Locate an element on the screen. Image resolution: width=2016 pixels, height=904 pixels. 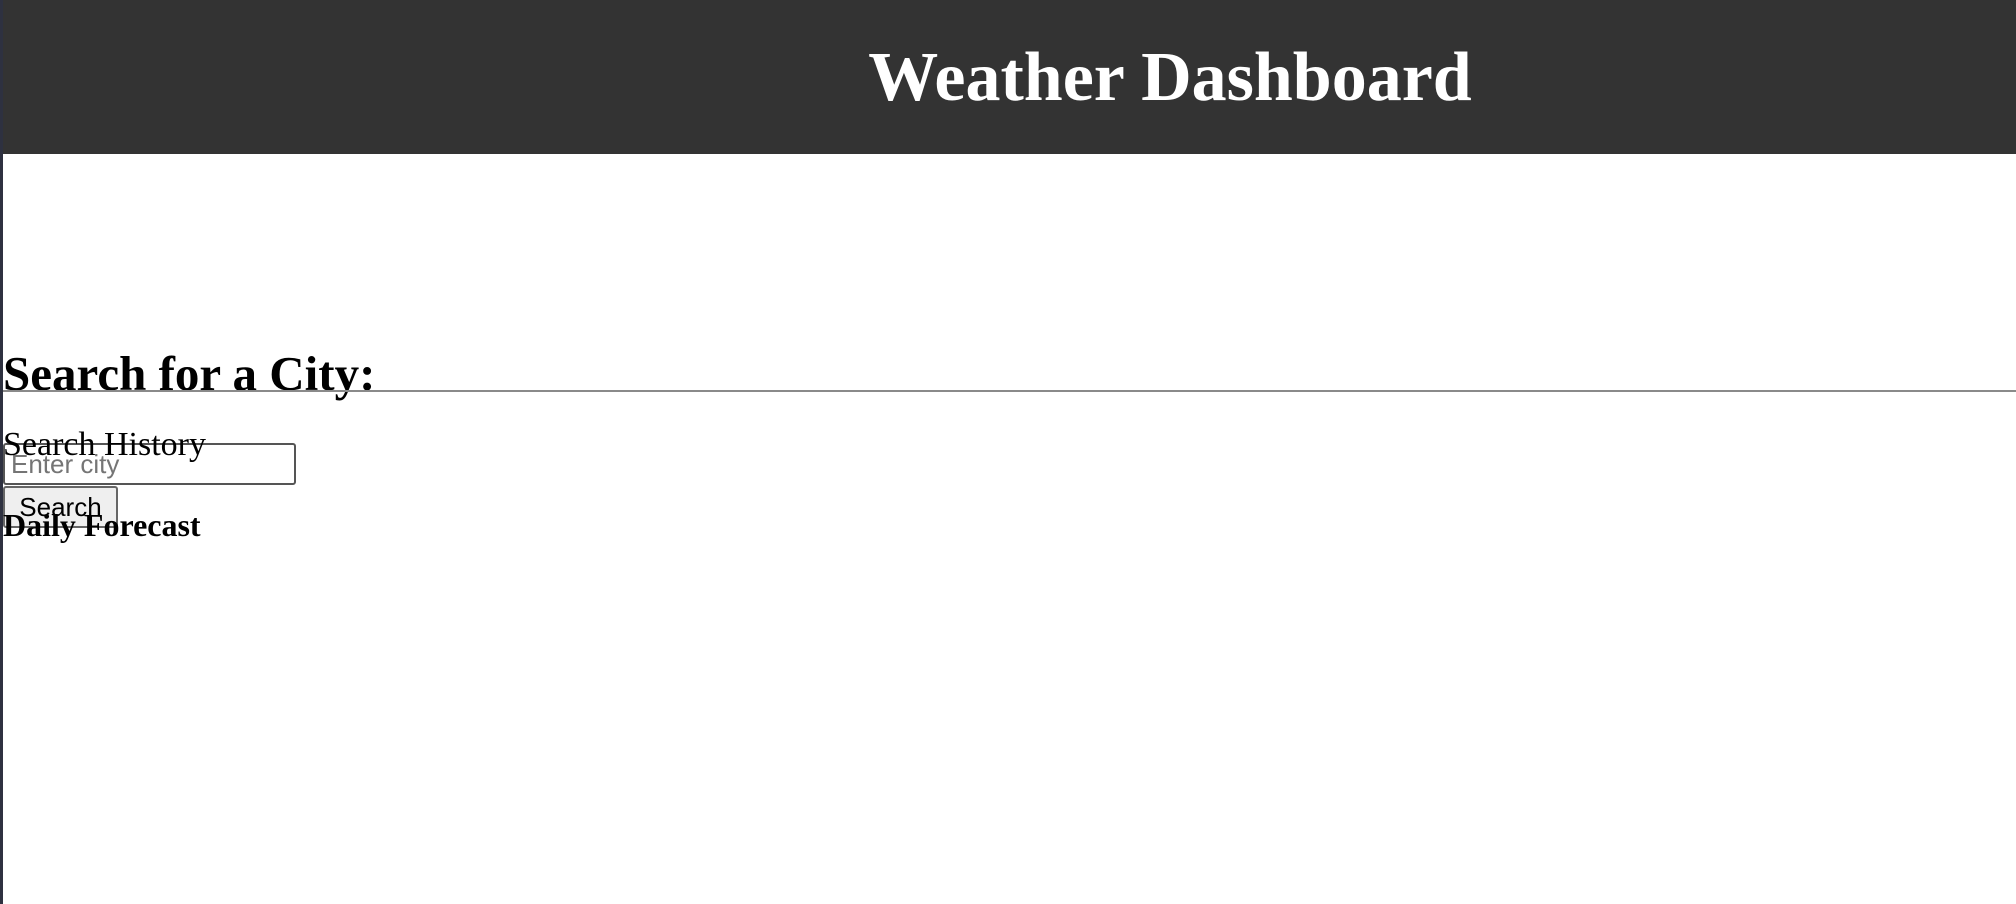
search-history-label: Search History is located at coordinates (105, 444).